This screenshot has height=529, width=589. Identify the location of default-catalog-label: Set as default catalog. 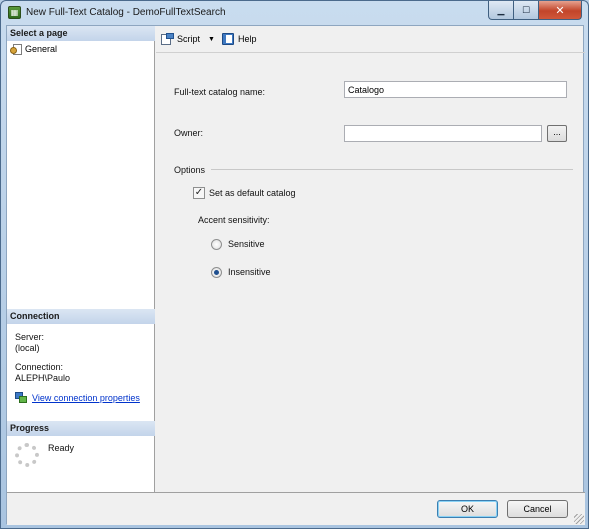
(252, 193).